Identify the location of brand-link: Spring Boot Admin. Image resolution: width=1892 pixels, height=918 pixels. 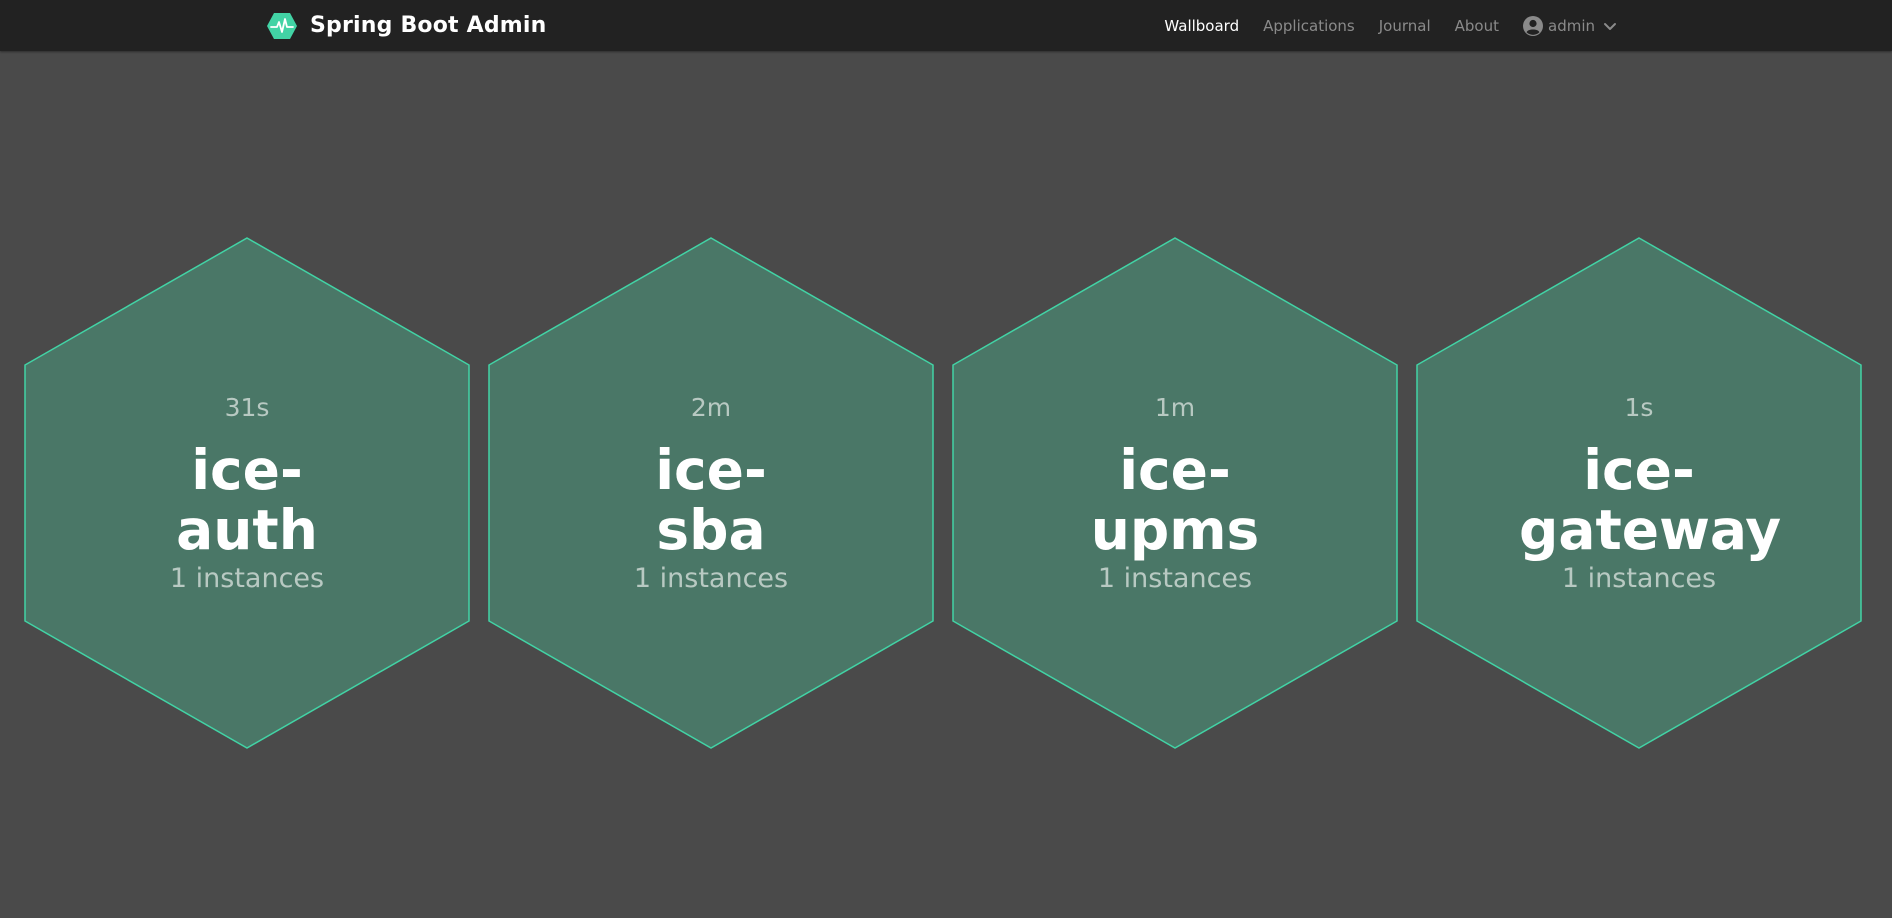
(406, 25).